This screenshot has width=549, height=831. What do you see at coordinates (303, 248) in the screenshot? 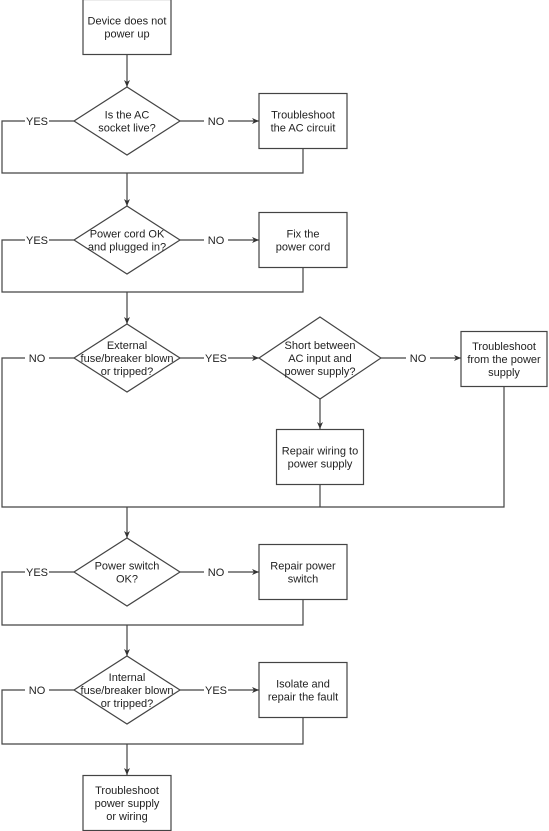
I see `node-text: power cord` at bounding box center [303, 248].